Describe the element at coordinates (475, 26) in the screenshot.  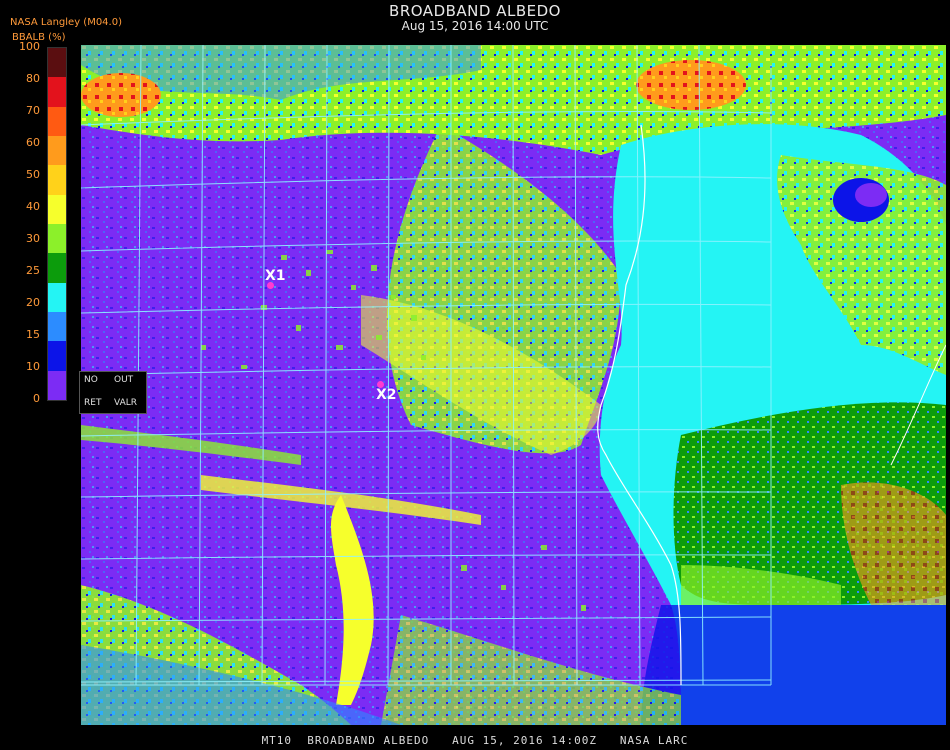
I see `map-timestamp: Aug 15, 2016 14:00 UTC` at that location.